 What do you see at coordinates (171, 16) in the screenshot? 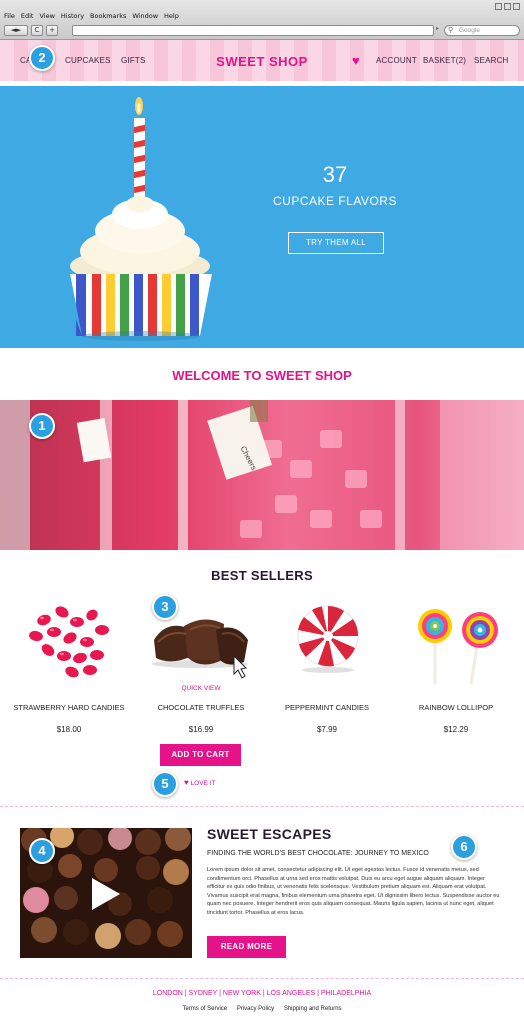
I see `menu-help: Help` at bounding box center [171, 16].